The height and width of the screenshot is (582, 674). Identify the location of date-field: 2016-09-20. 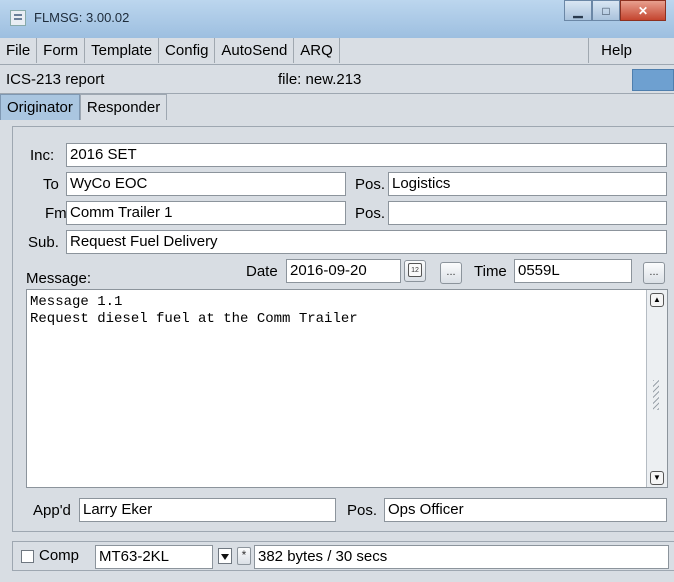
(343, 271).